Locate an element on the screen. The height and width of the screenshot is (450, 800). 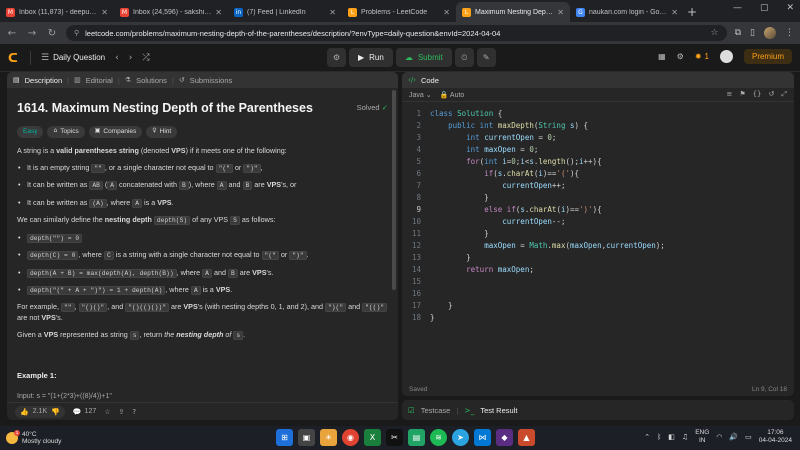
vscode-icon: ⋈ is located at coordinates (482, 437).